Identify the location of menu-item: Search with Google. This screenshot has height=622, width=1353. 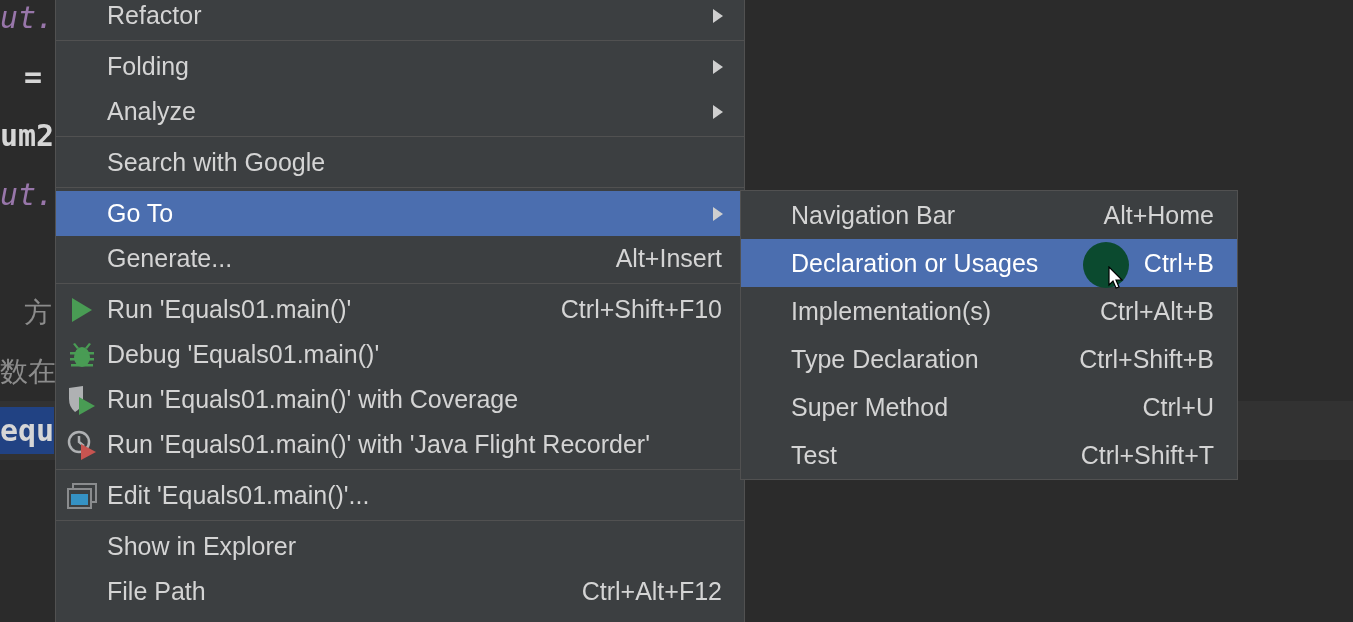
(400, 162).